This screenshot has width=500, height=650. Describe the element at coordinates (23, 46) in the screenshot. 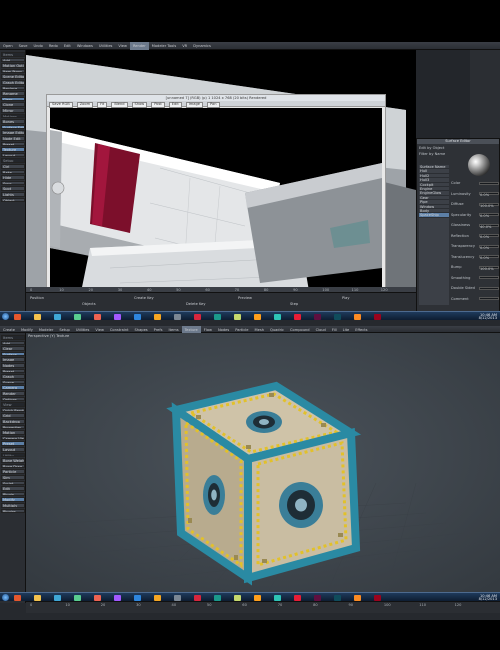

I see `menu-item-save: Save` at that location.